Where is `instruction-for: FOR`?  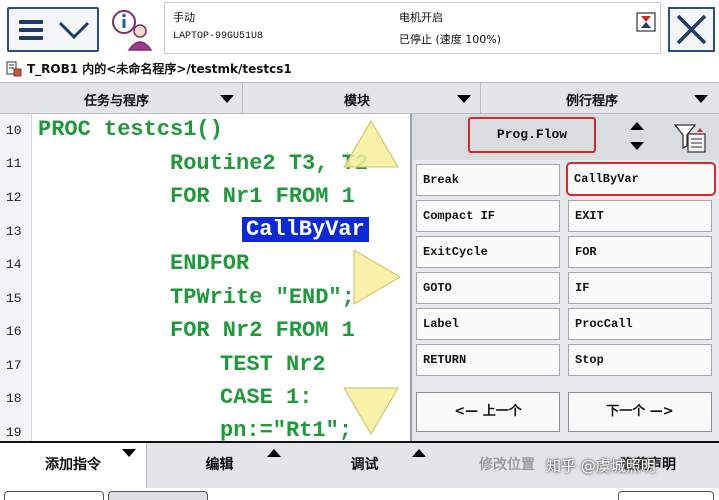
instruction-for: FOR is located at coordinates (640, 252).